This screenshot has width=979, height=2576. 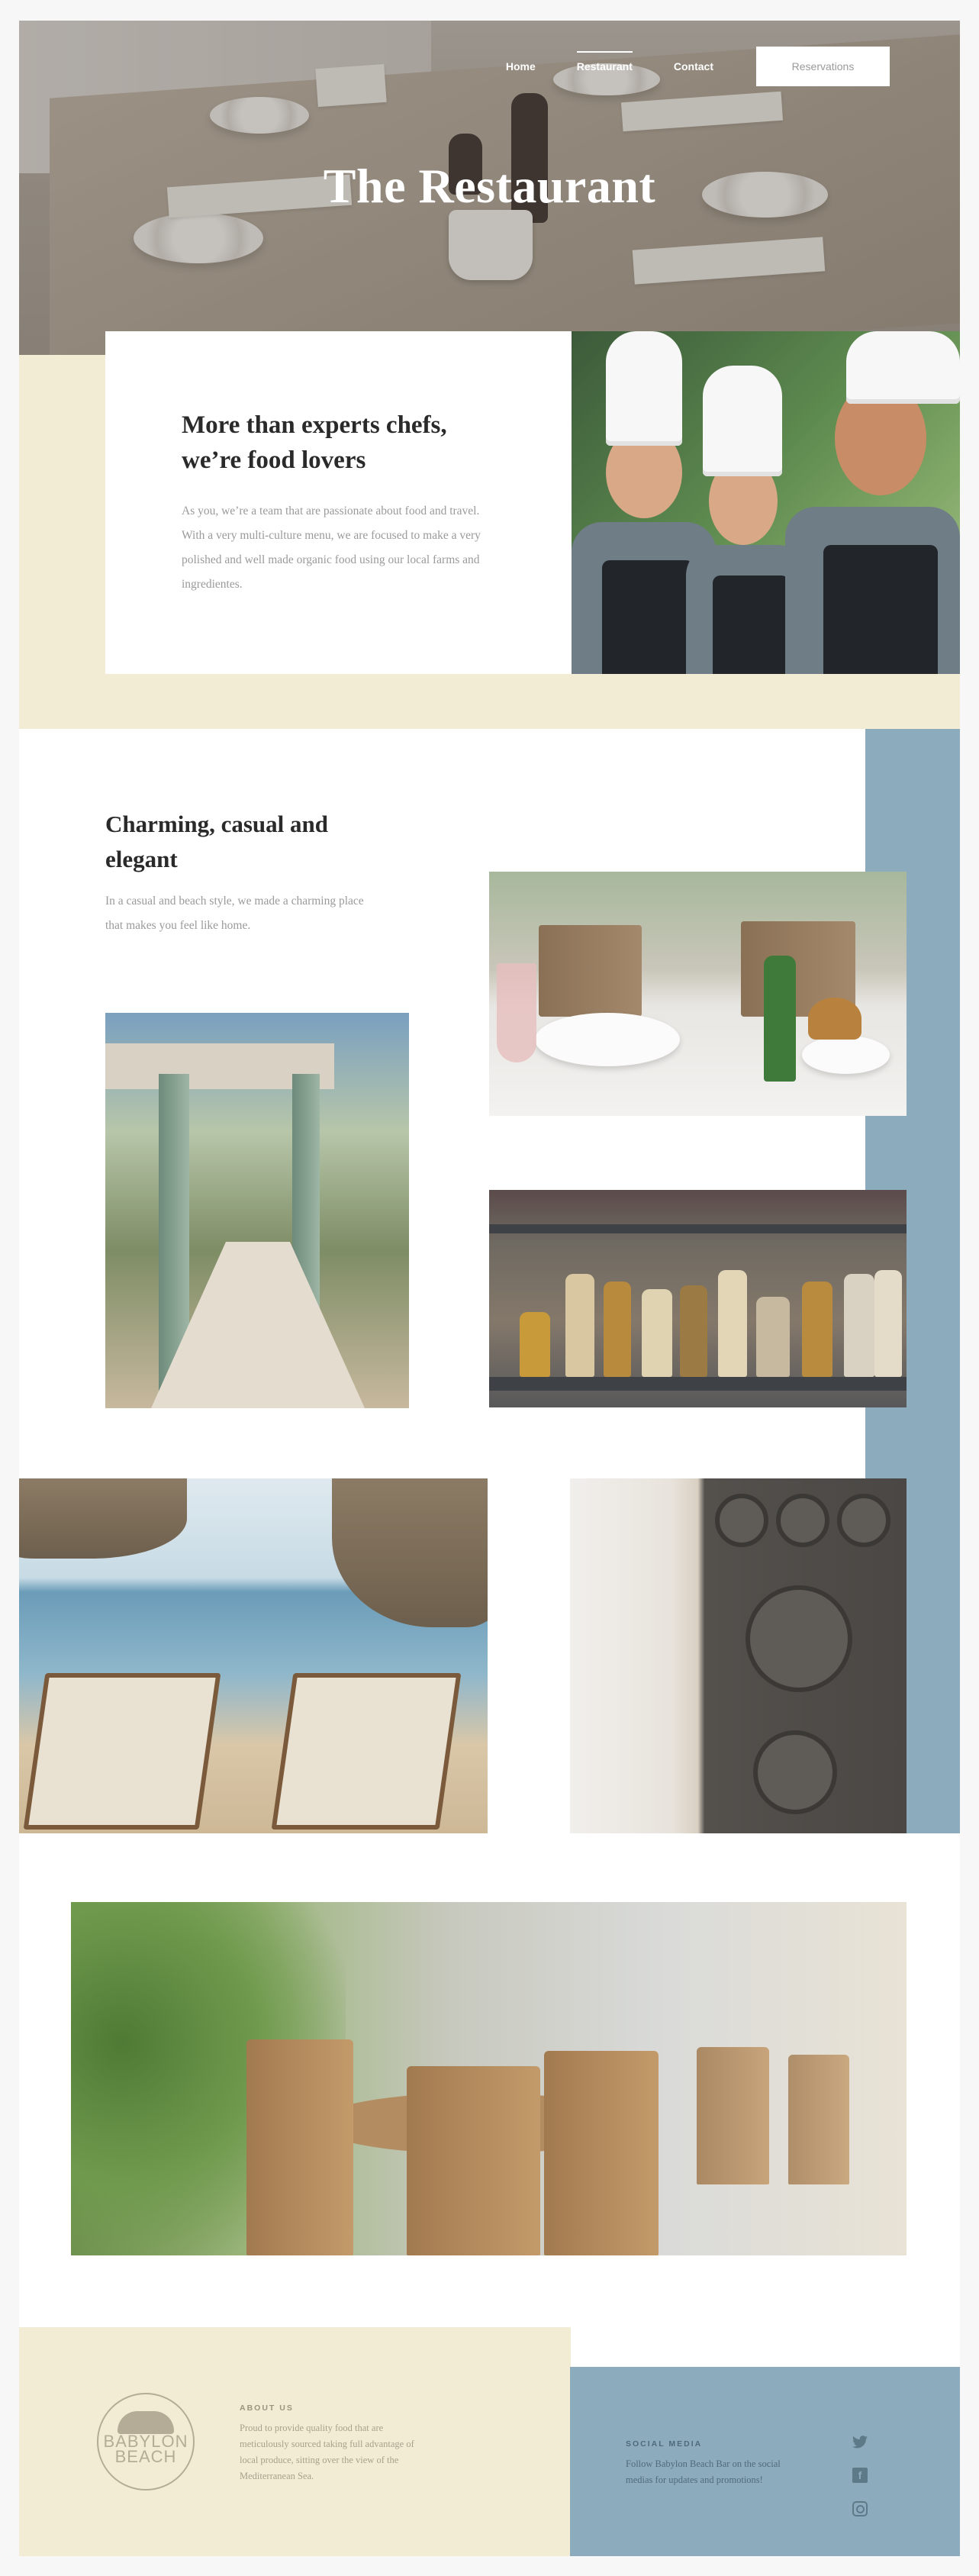 I want to click on reservations-button: Reservations, so click(x=823, y=66).